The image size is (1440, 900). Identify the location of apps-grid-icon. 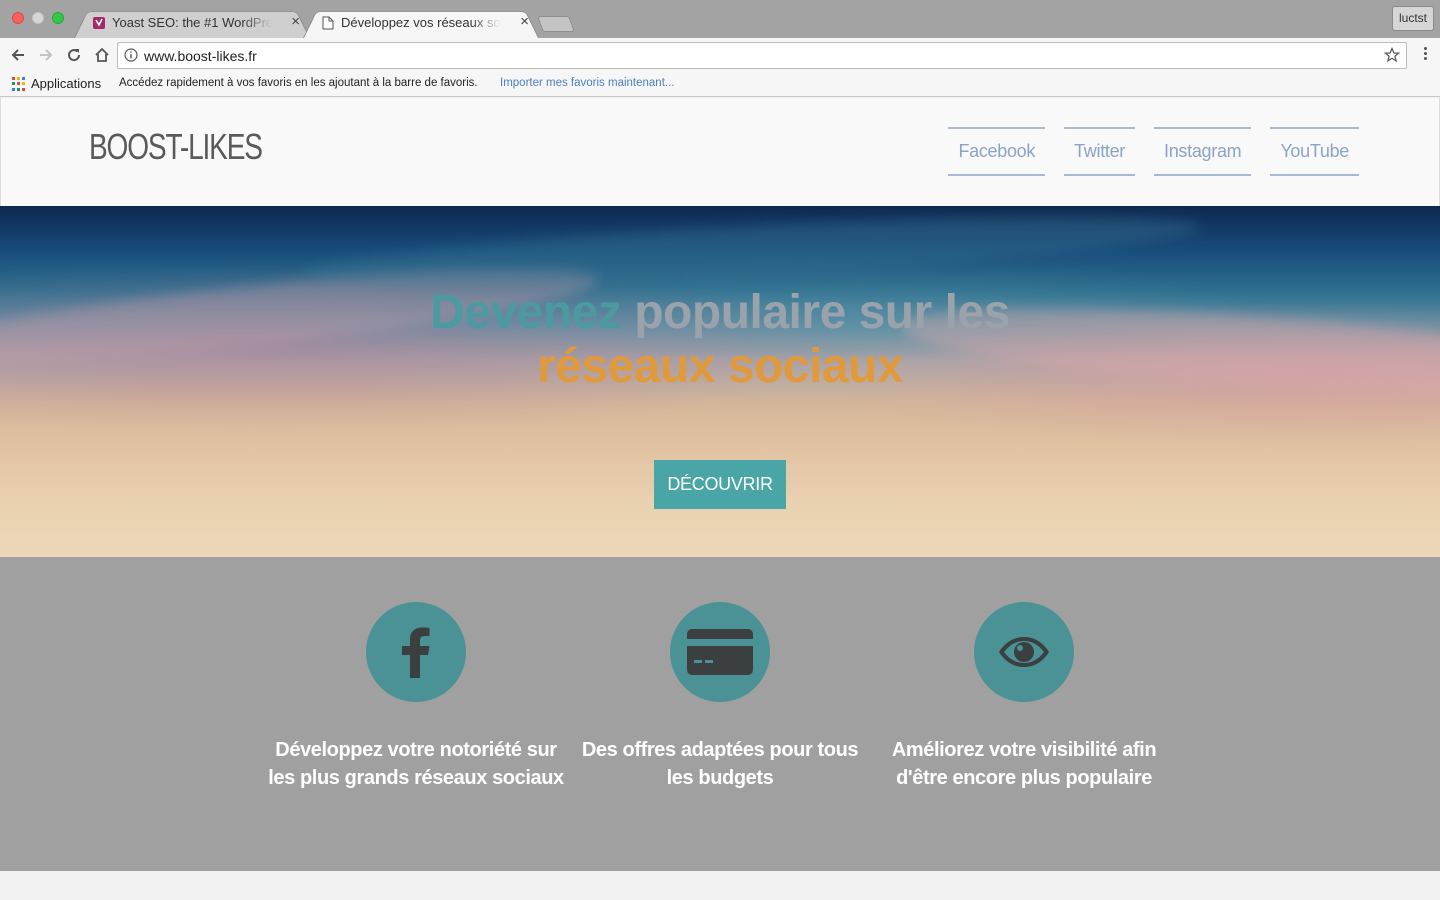
(19, 84).